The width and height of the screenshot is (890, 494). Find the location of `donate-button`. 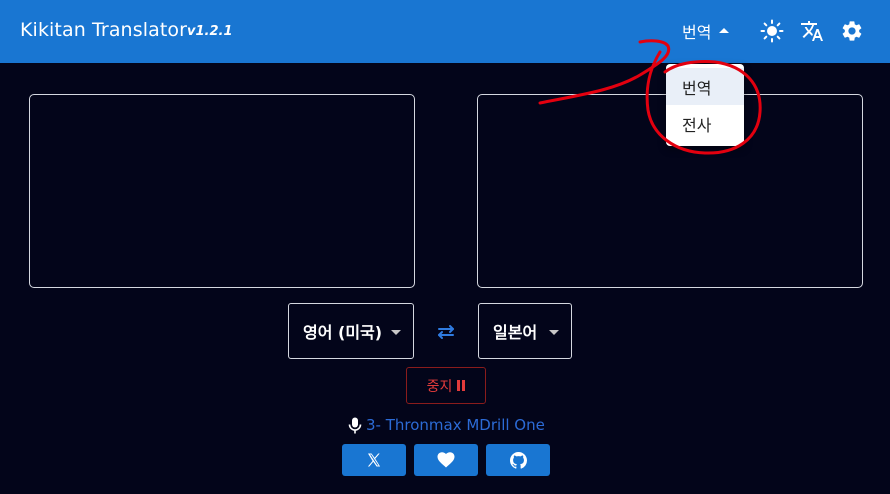

donate-button is located at coordinates (446, 460).